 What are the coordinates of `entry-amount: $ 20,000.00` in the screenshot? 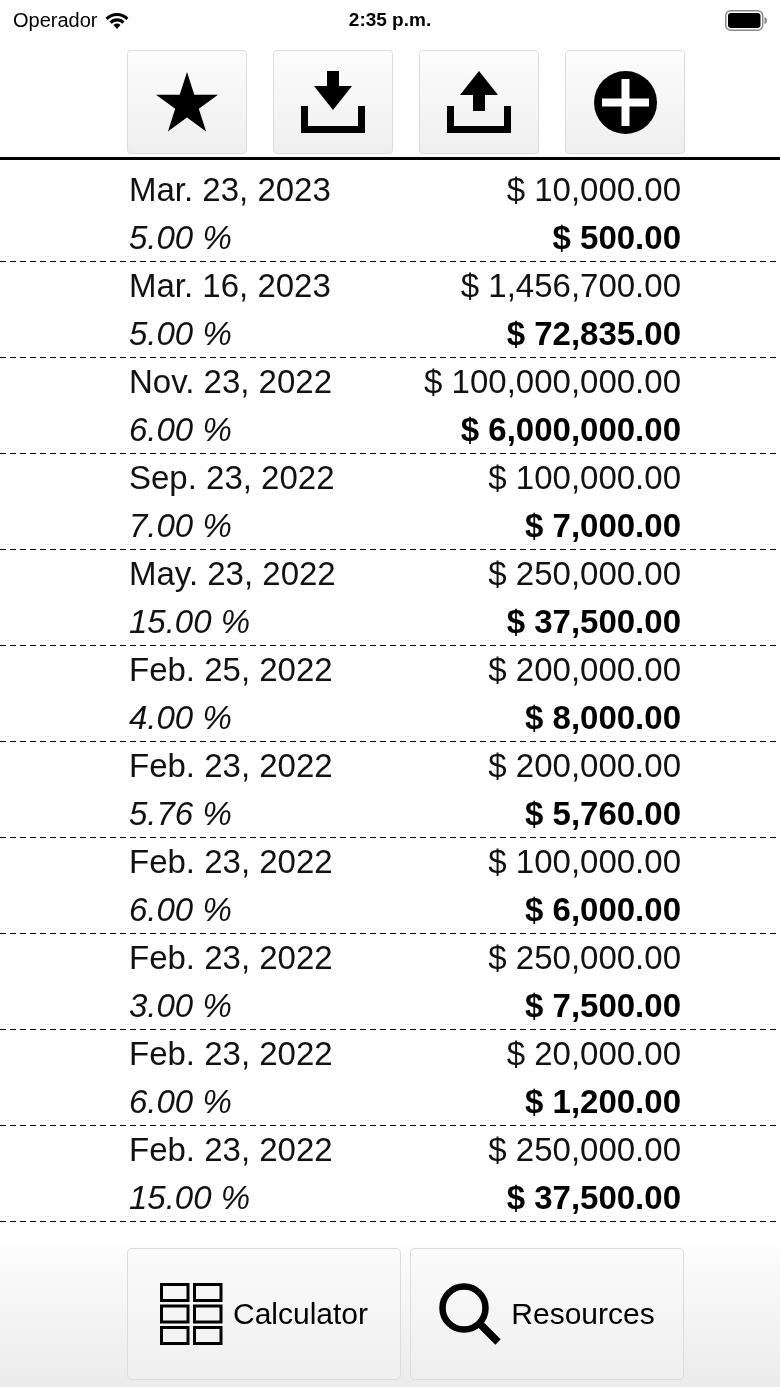 It's located at (593, 1054).